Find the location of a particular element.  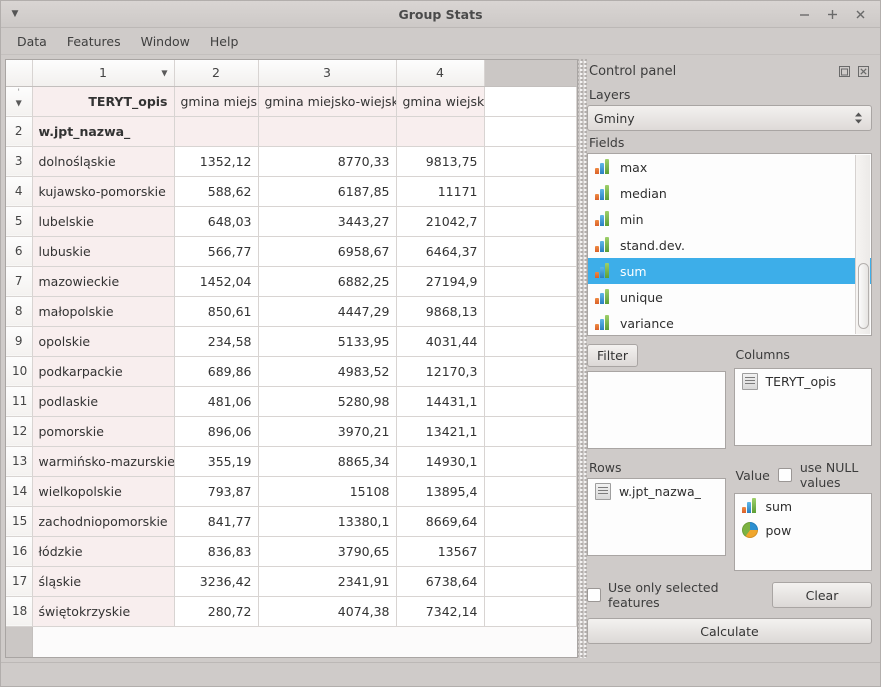

table-cell-value: 2341,91 is located at coordinates (327, 581).